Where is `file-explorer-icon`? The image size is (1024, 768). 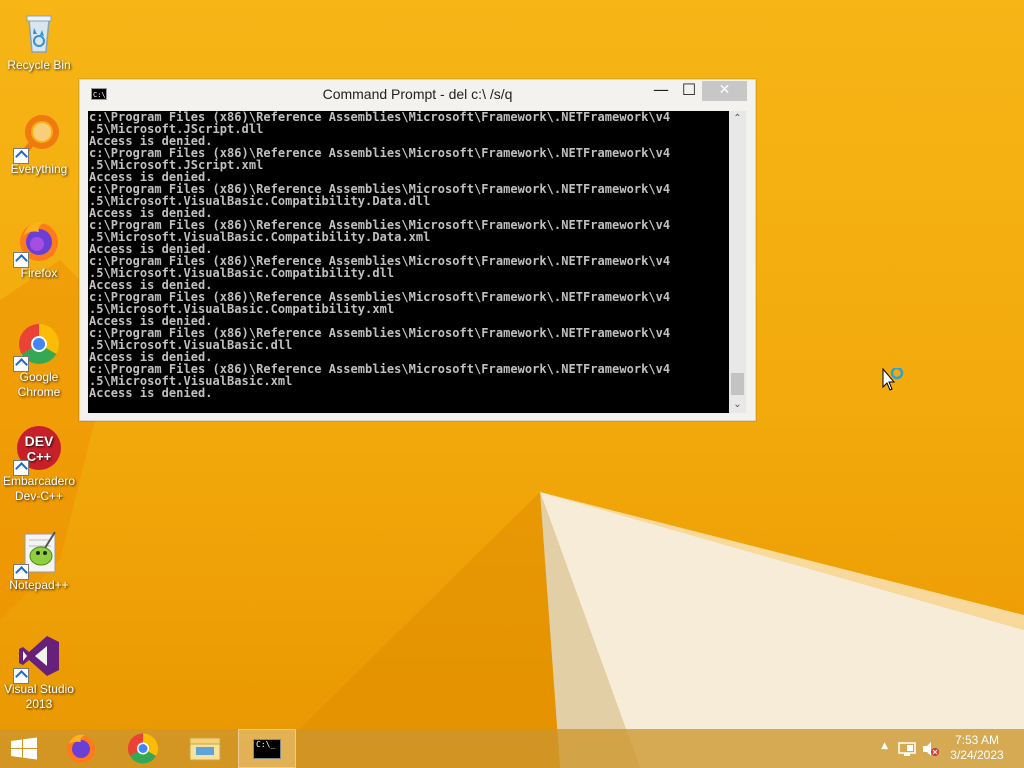
file-explorer-icon is located at coordinates (205, 749).